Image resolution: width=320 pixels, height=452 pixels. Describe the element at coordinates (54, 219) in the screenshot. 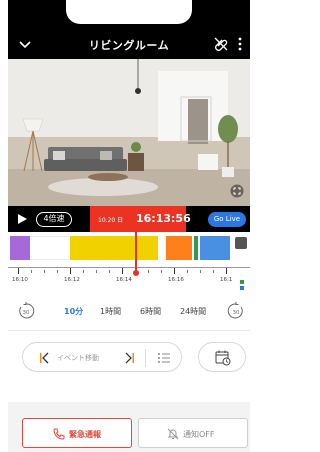

I see `speed-button: 4倍速` at that location.